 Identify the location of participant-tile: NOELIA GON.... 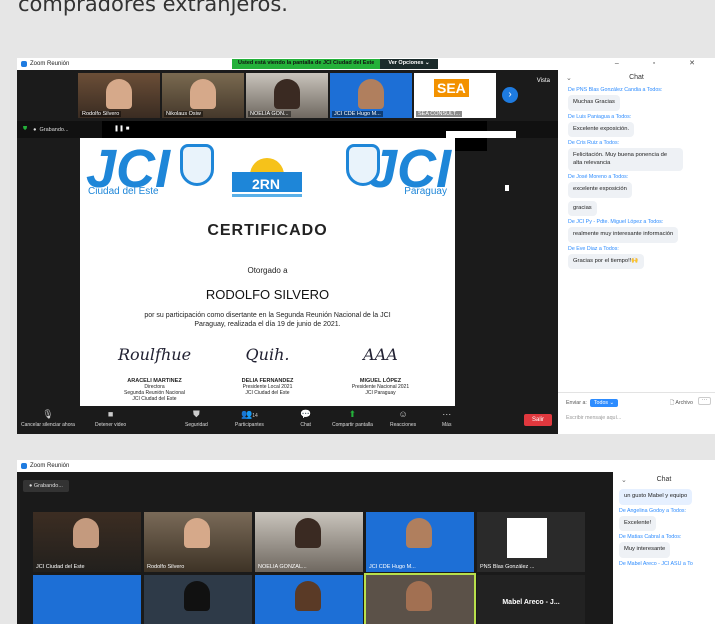
(287, 95).